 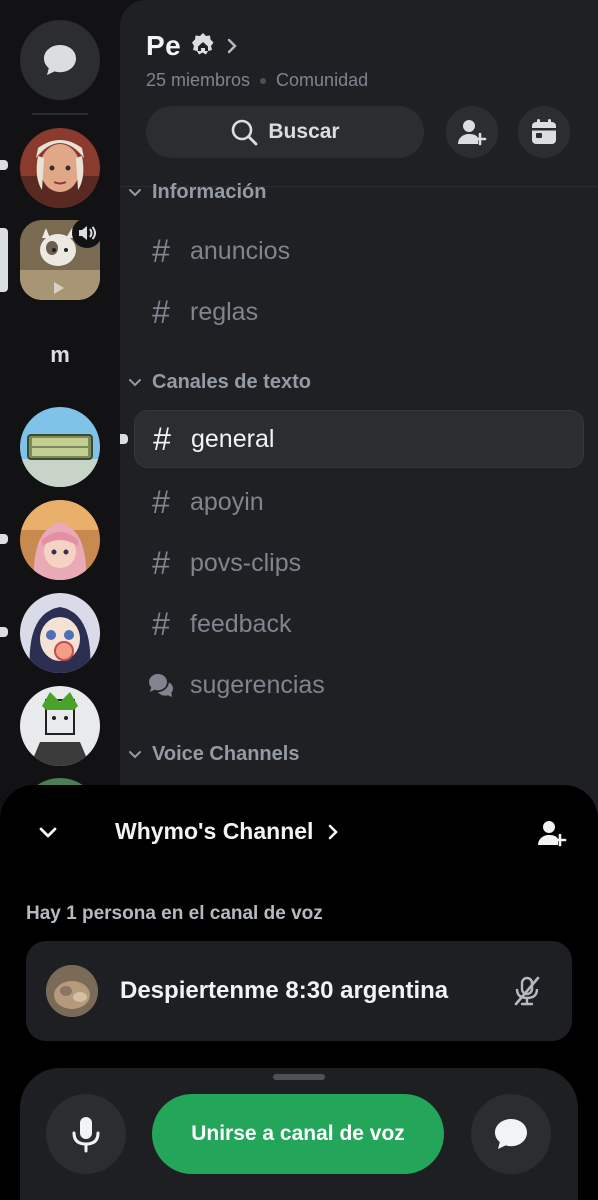 I want to click on channel-label: reglas, so click(x=224, y=311).